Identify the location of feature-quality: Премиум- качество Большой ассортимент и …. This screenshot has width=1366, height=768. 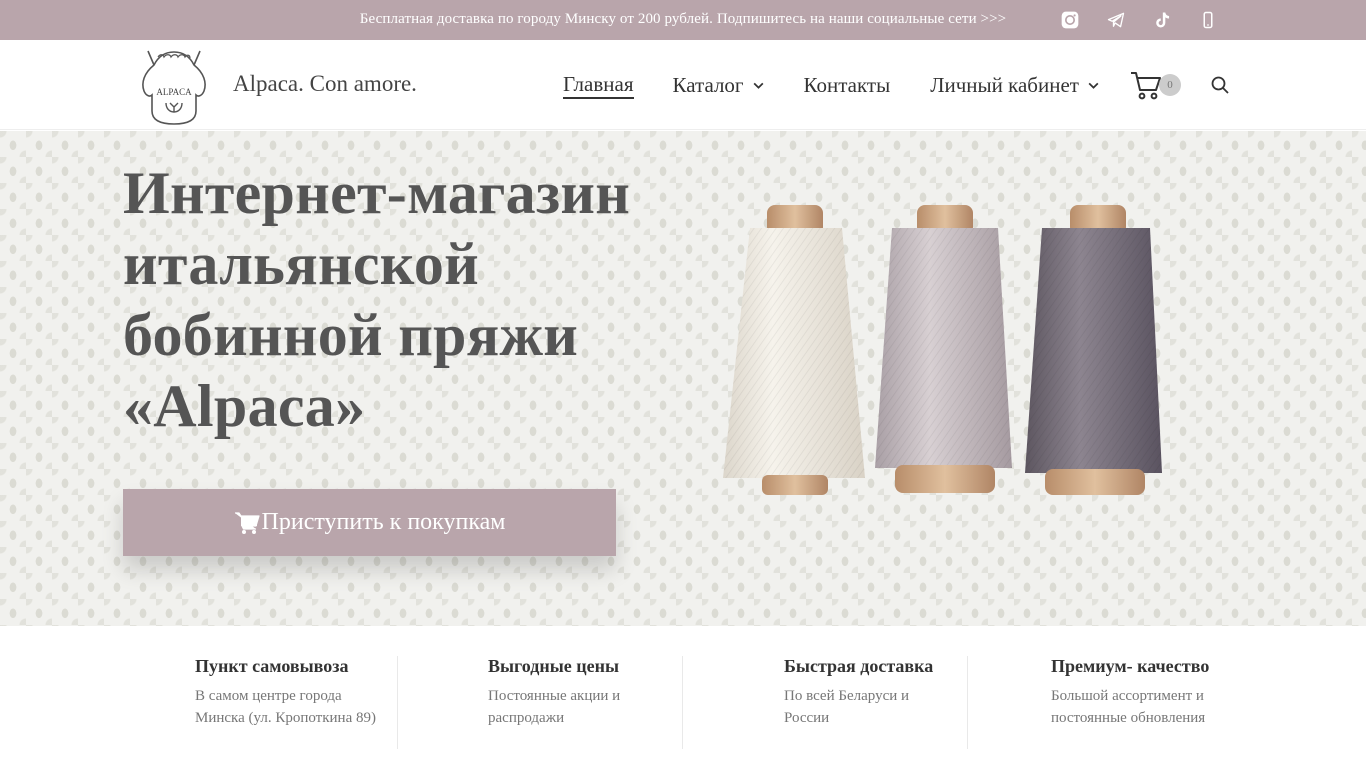
(1130, 692).